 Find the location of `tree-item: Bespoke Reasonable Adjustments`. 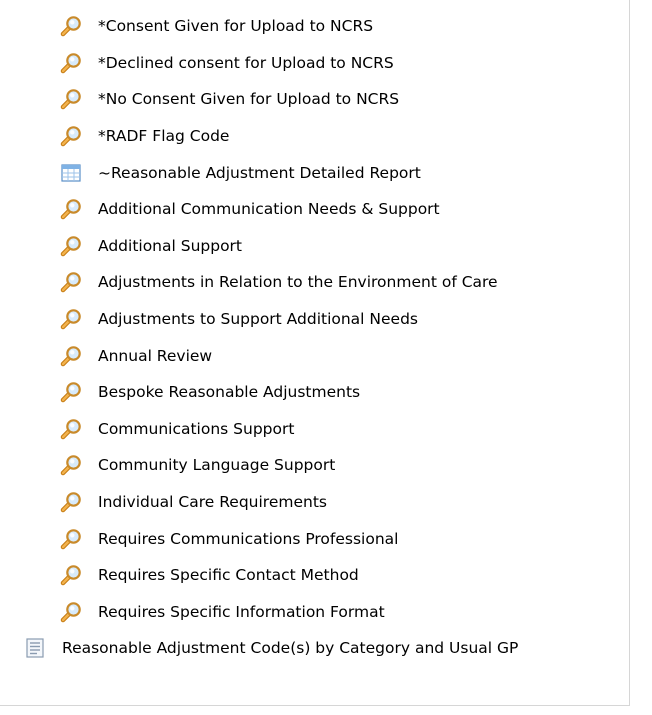

tree-item: Bespoke Reasonable Adjustments is located at coordinates (259, 392).